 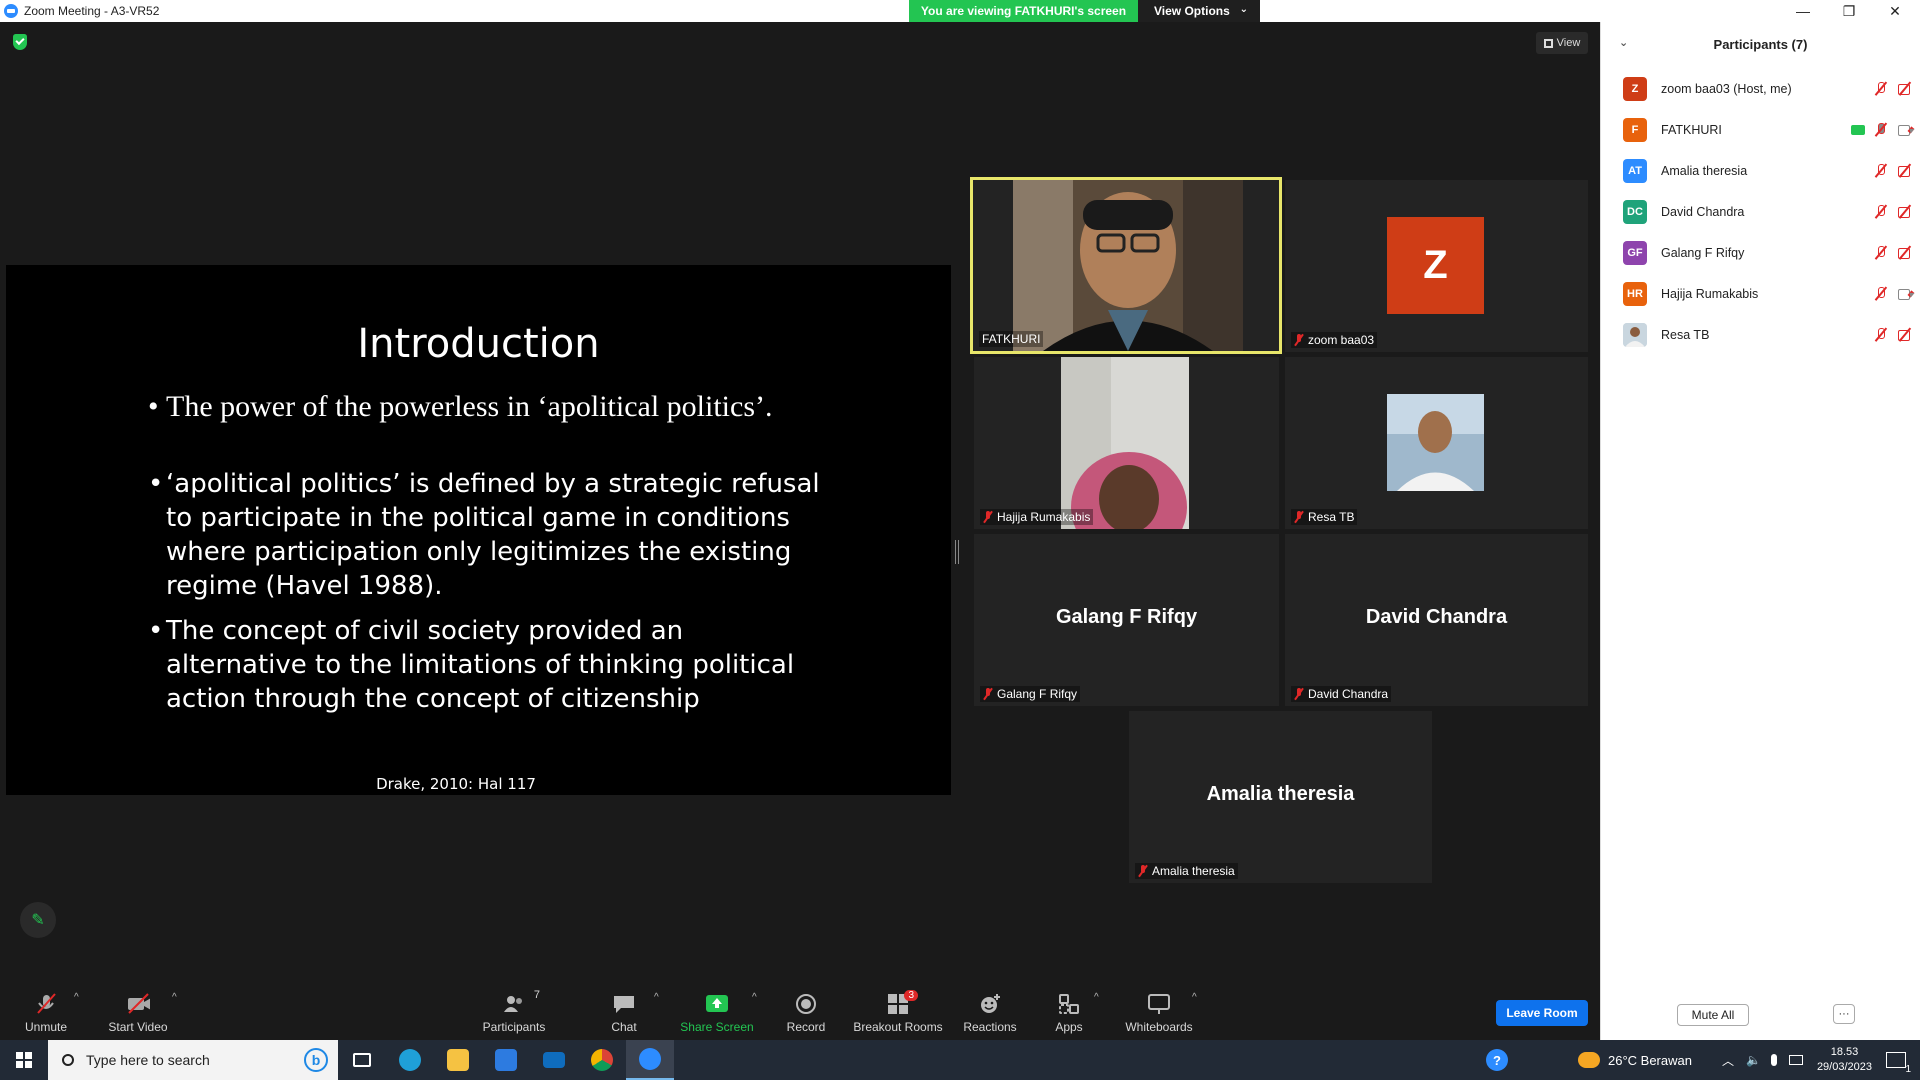 I want to click on avatar: Z, so click(x=1435, y=265).